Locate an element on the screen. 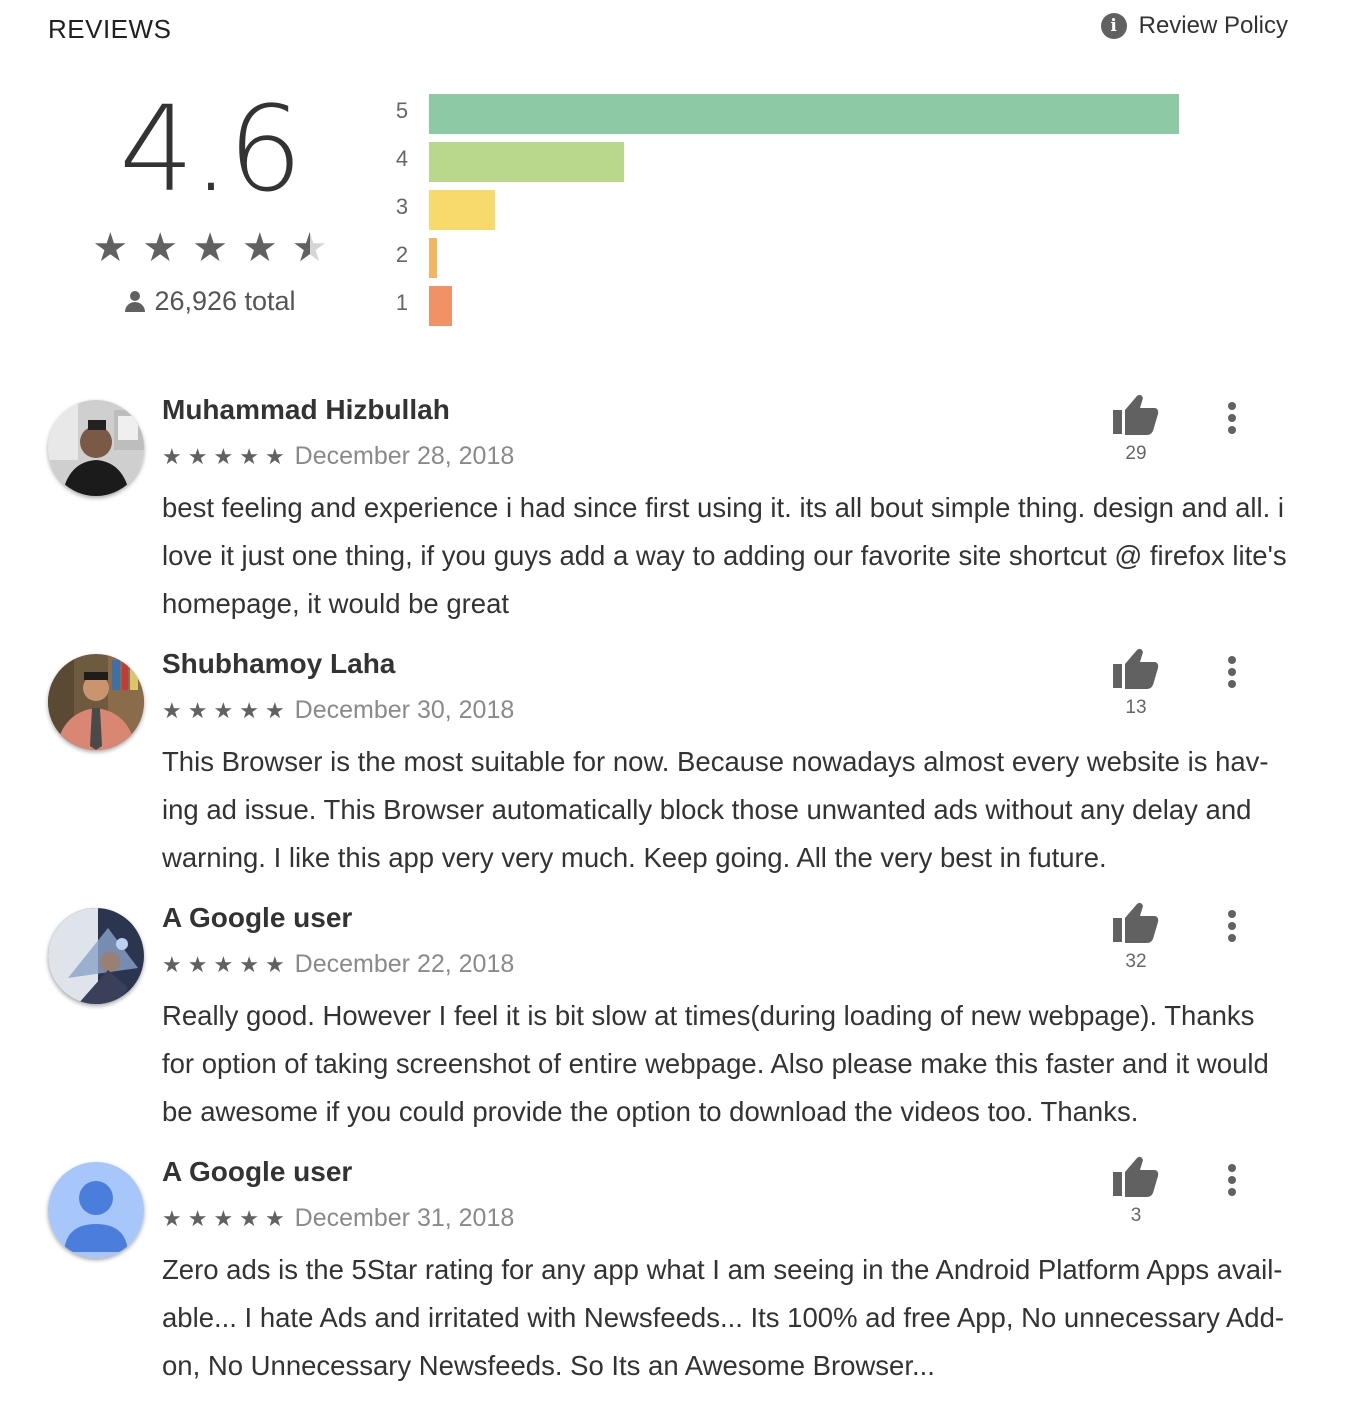 This screenshot has height=1408, width=1360. half-star-icon: ★ ★ is located at coordinates (309, 248).